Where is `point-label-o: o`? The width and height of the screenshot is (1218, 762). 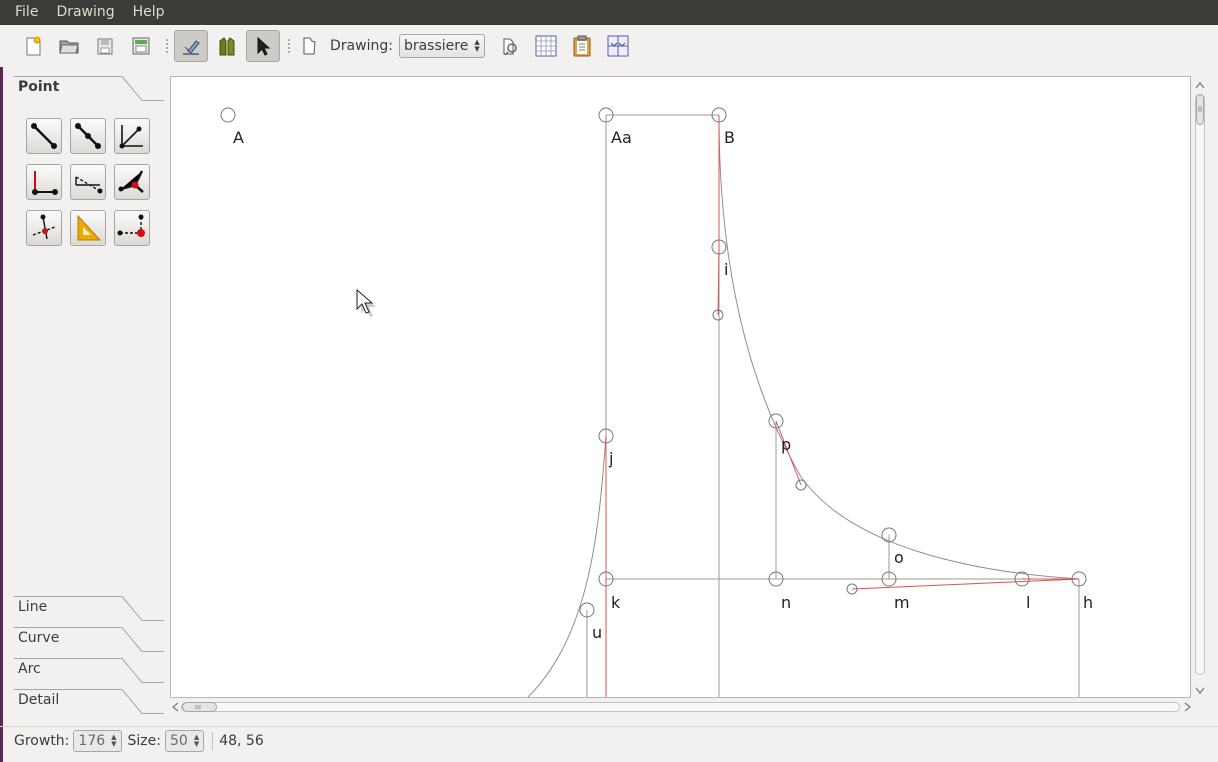 point-label-o: o is located at coordinates (899, 557).